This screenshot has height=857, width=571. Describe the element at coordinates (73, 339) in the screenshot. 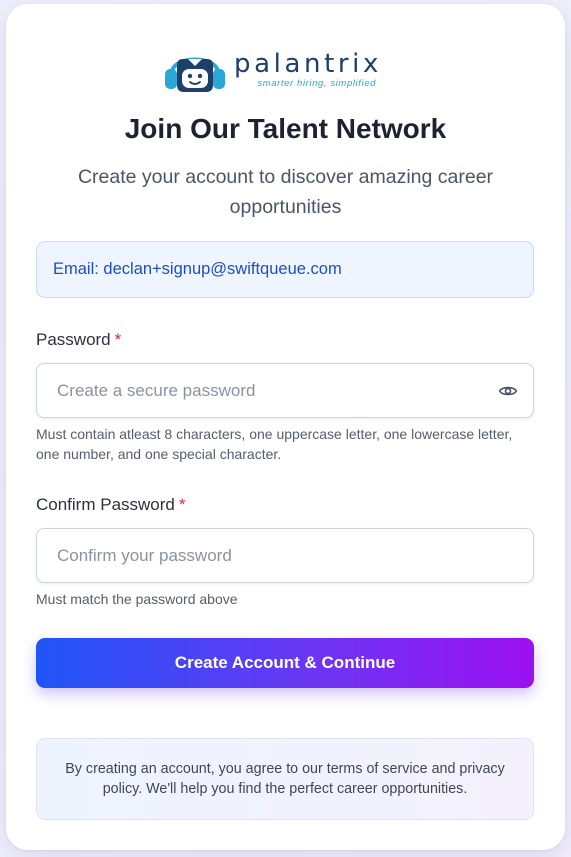

I see `password-label-text: Password` at that location.